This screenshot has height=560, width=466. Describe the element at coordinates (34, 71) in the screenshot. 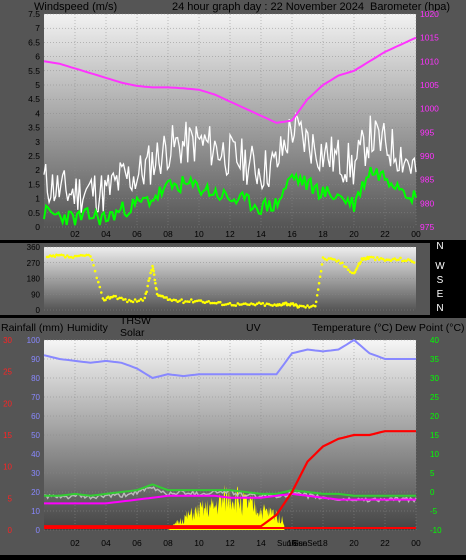

I see `wind-y-tick-label: 5.5` at that location.